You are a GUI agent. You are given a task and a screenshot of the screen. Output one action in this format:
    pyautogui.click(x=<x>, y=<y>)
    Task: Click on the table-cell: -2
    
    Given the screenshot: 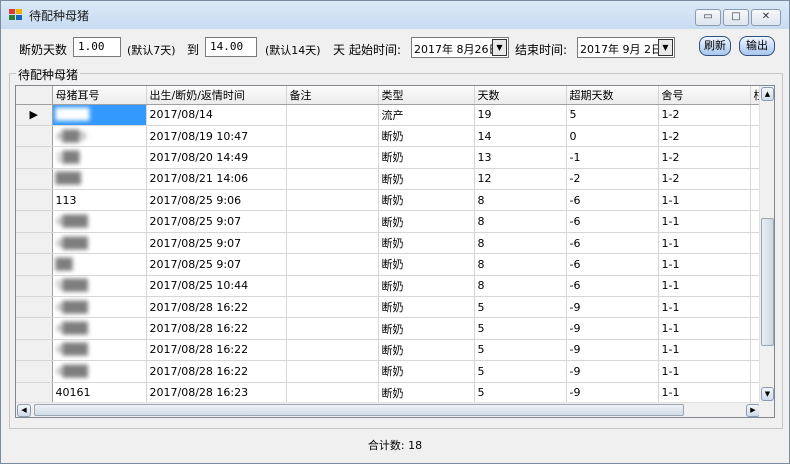 What is the action you would take?
    pyautogui.click(x=612, y=179)
    